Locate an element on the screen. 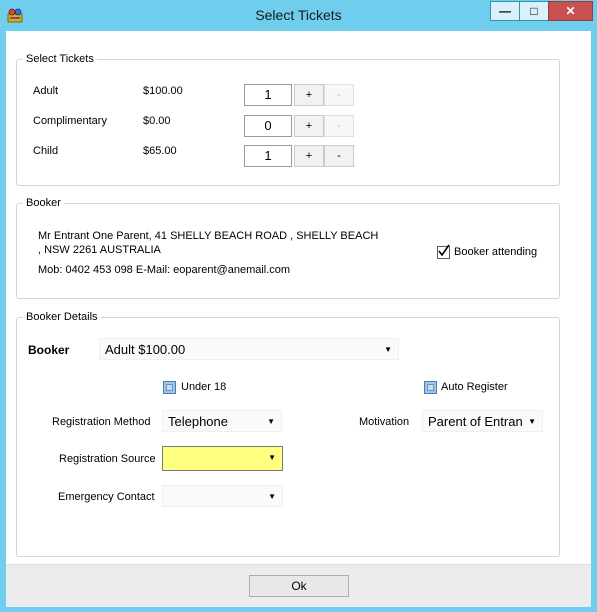 This screenshot has height=612, width=597. under-18-label: Under 18 is located at coordinates (204, 387).